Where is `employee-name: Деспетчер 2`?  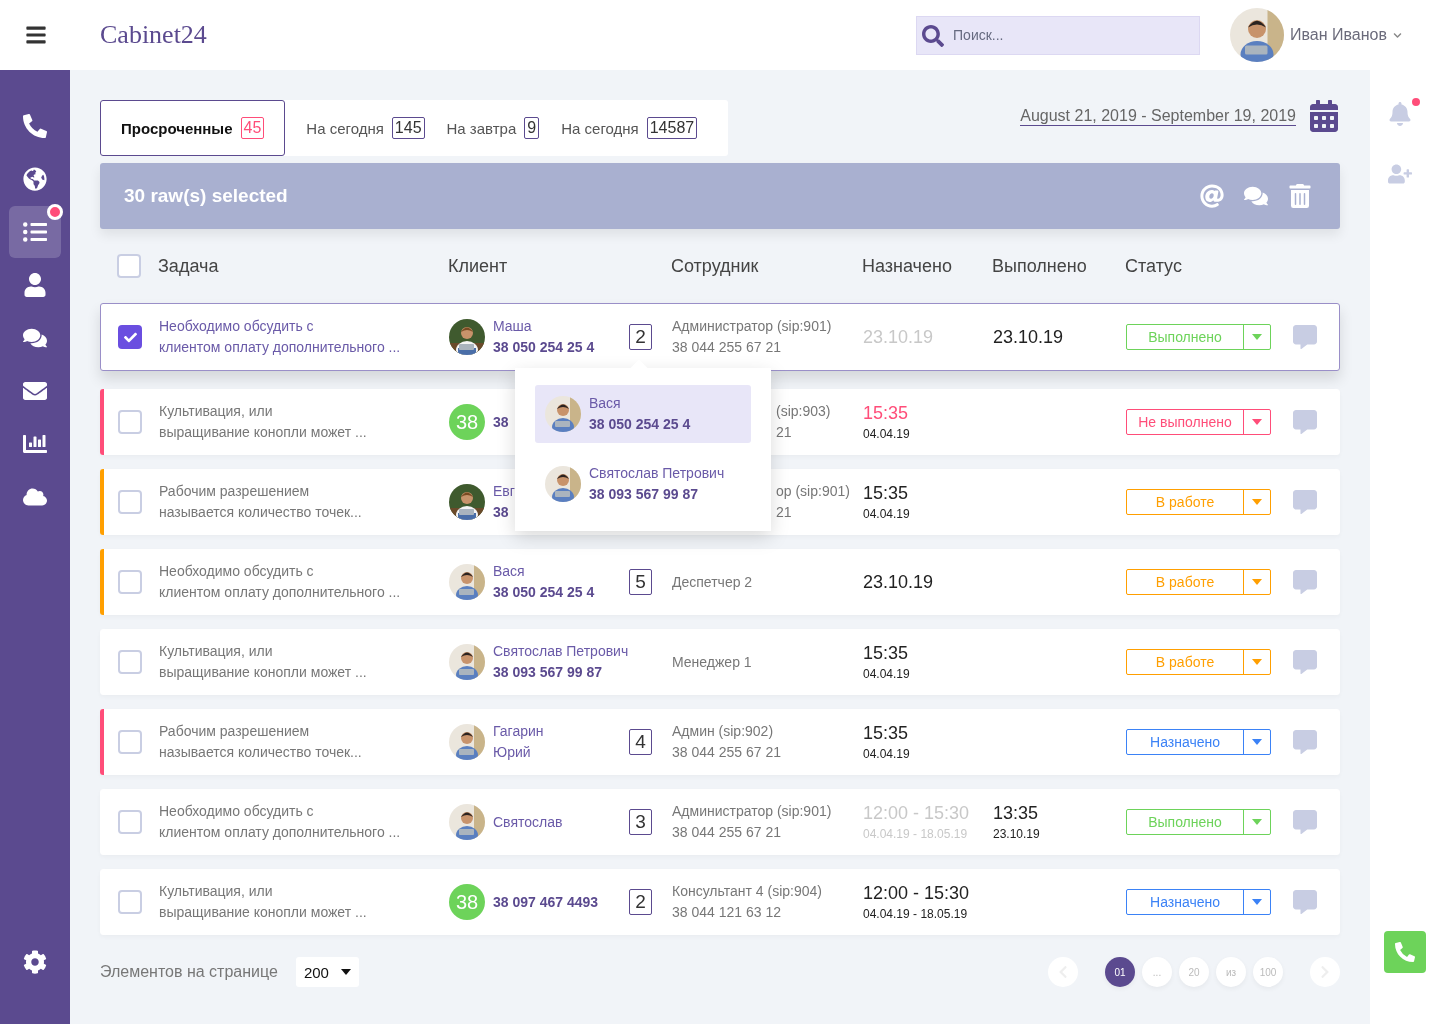 employee-name: Деспетчер 2 is located at coordinates (713, 582).